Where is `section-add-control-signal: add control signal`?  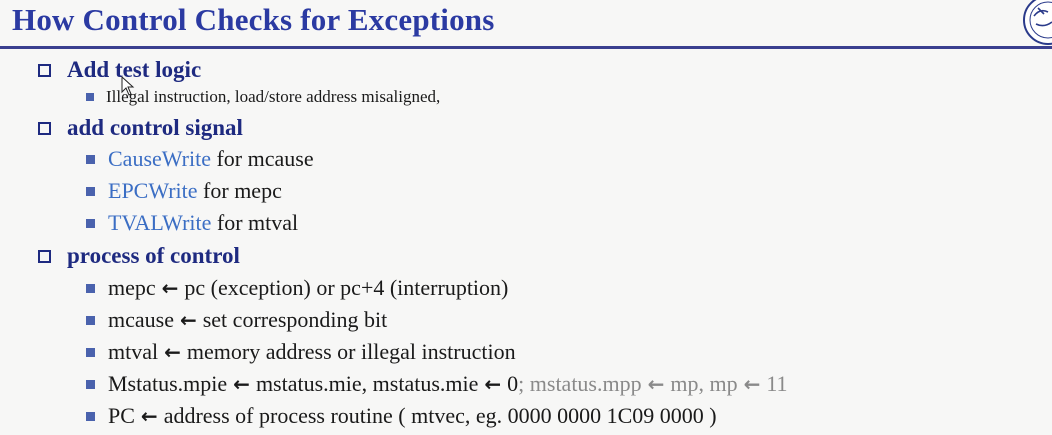 section-add-control-signal: add control signal is located at coordinates (140, 128).